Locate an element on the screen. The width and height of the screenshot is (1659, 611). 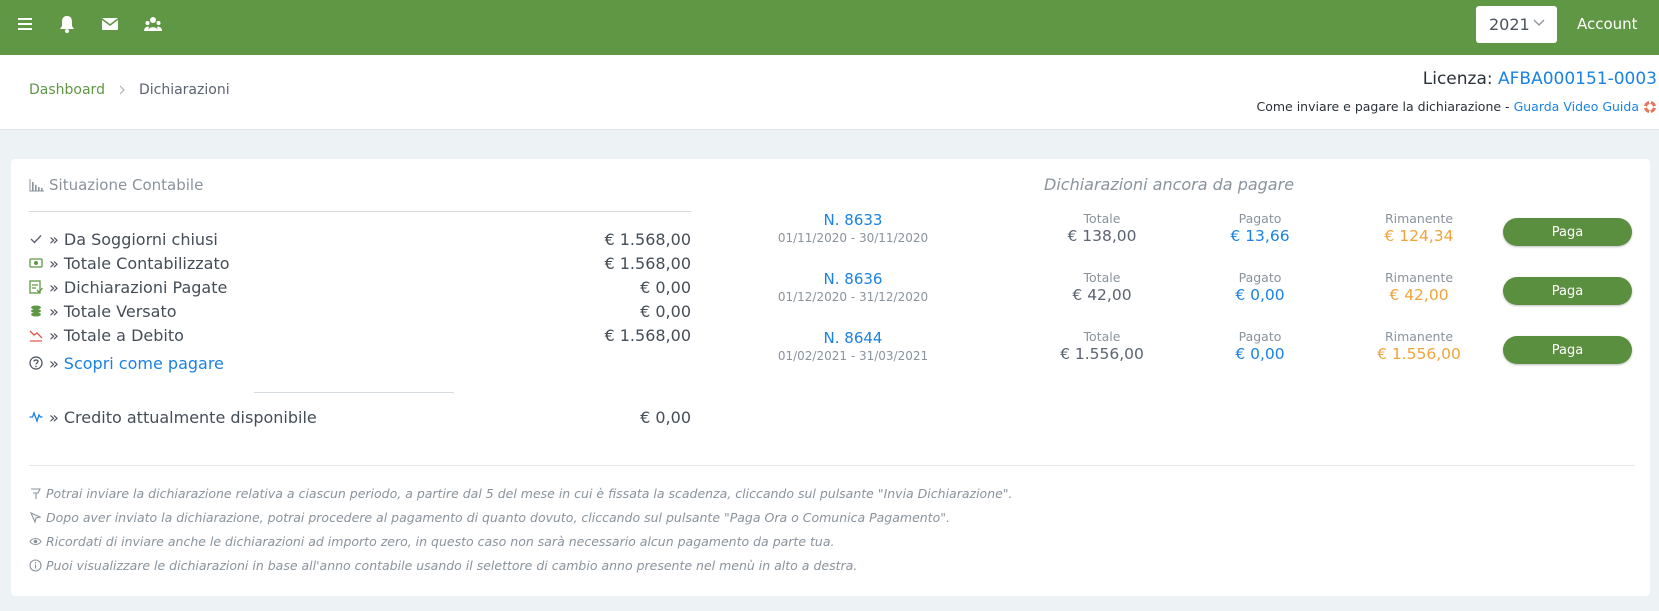
bar-chart-icon is located at coordinates (36, 185).